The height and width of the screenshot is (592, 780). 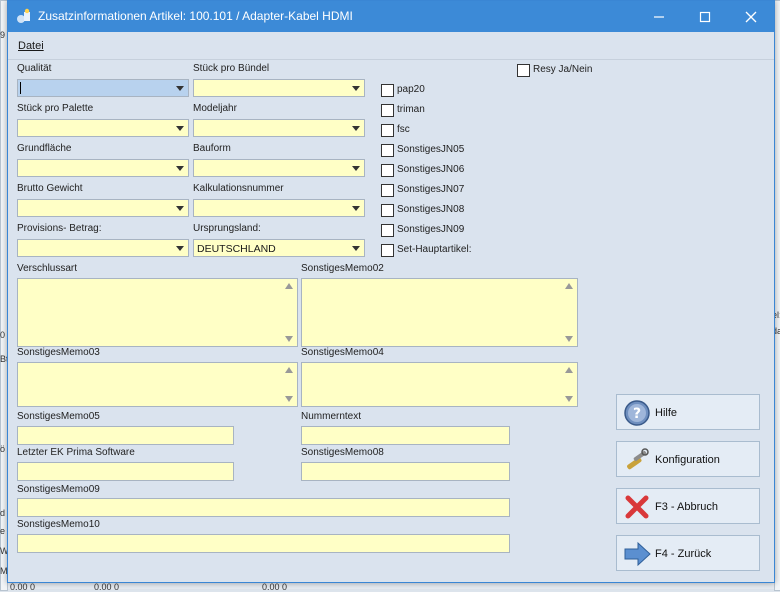 I want to click on label-memo03: SonstigesMemo03, so click(x=58, y=352).